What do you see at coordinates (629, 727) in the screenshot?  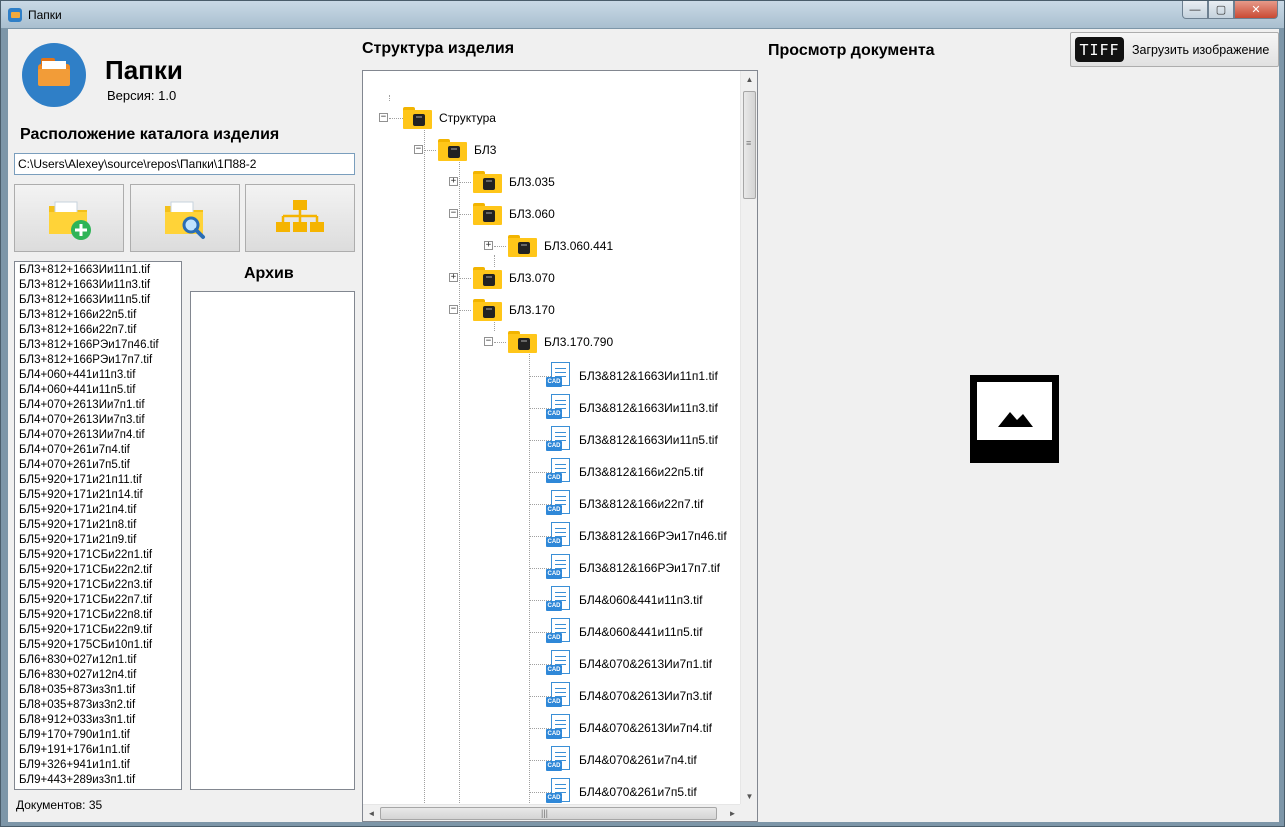 I see `tree-file-node: CAD БЛ4&070&2613Ии7п4.tif` at bounding box center [629, 727].